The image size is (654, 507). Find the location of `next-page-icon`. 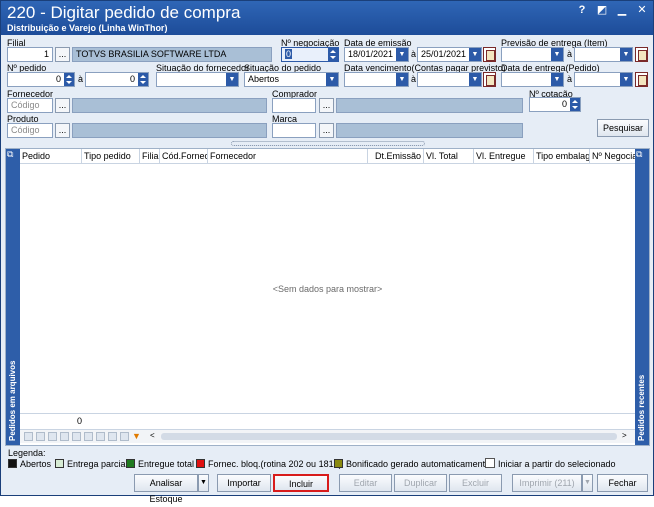

next-page-icon is located at coordinates (76, 436).